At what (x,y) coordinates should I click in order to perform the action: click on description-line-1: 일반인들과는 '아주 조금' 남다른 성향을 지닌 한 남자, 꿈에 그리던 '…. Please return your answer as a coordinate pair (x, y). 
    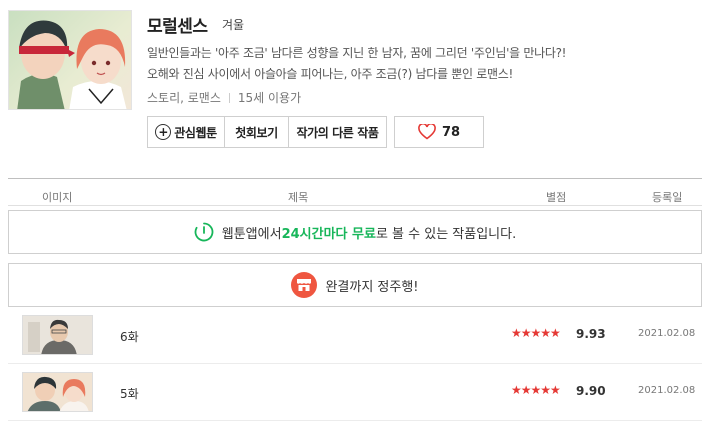
    Looking at the image, I should click on (357, 53).